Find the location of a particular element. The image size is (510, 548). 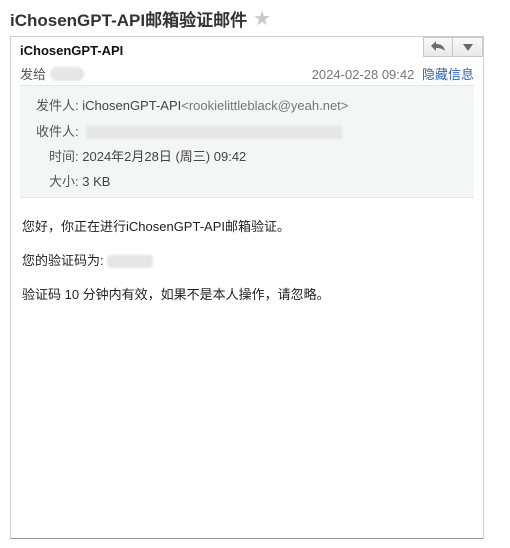

subject-bar: iChosenGPT-API邮箱验证邮件 ★ is located at coordinates (255, 18).